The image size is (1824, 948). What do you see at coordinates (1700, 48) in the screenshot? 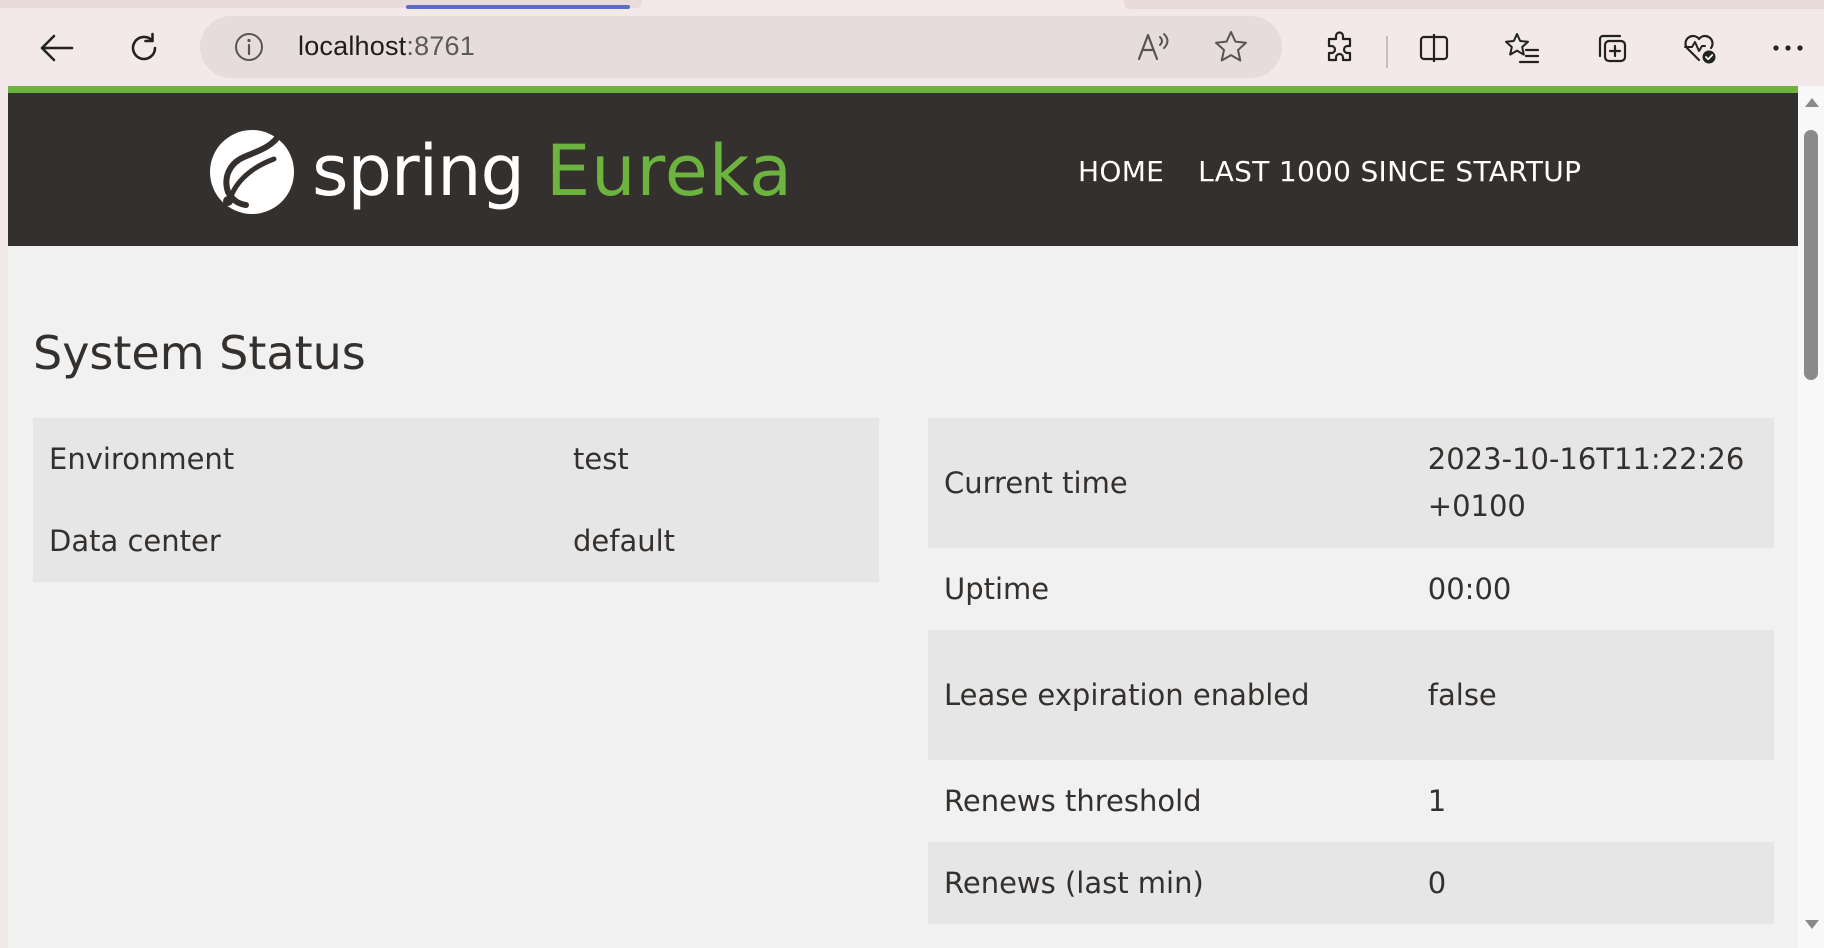
I see `heart-pulse-icon` at bounding box center [1700, 48].